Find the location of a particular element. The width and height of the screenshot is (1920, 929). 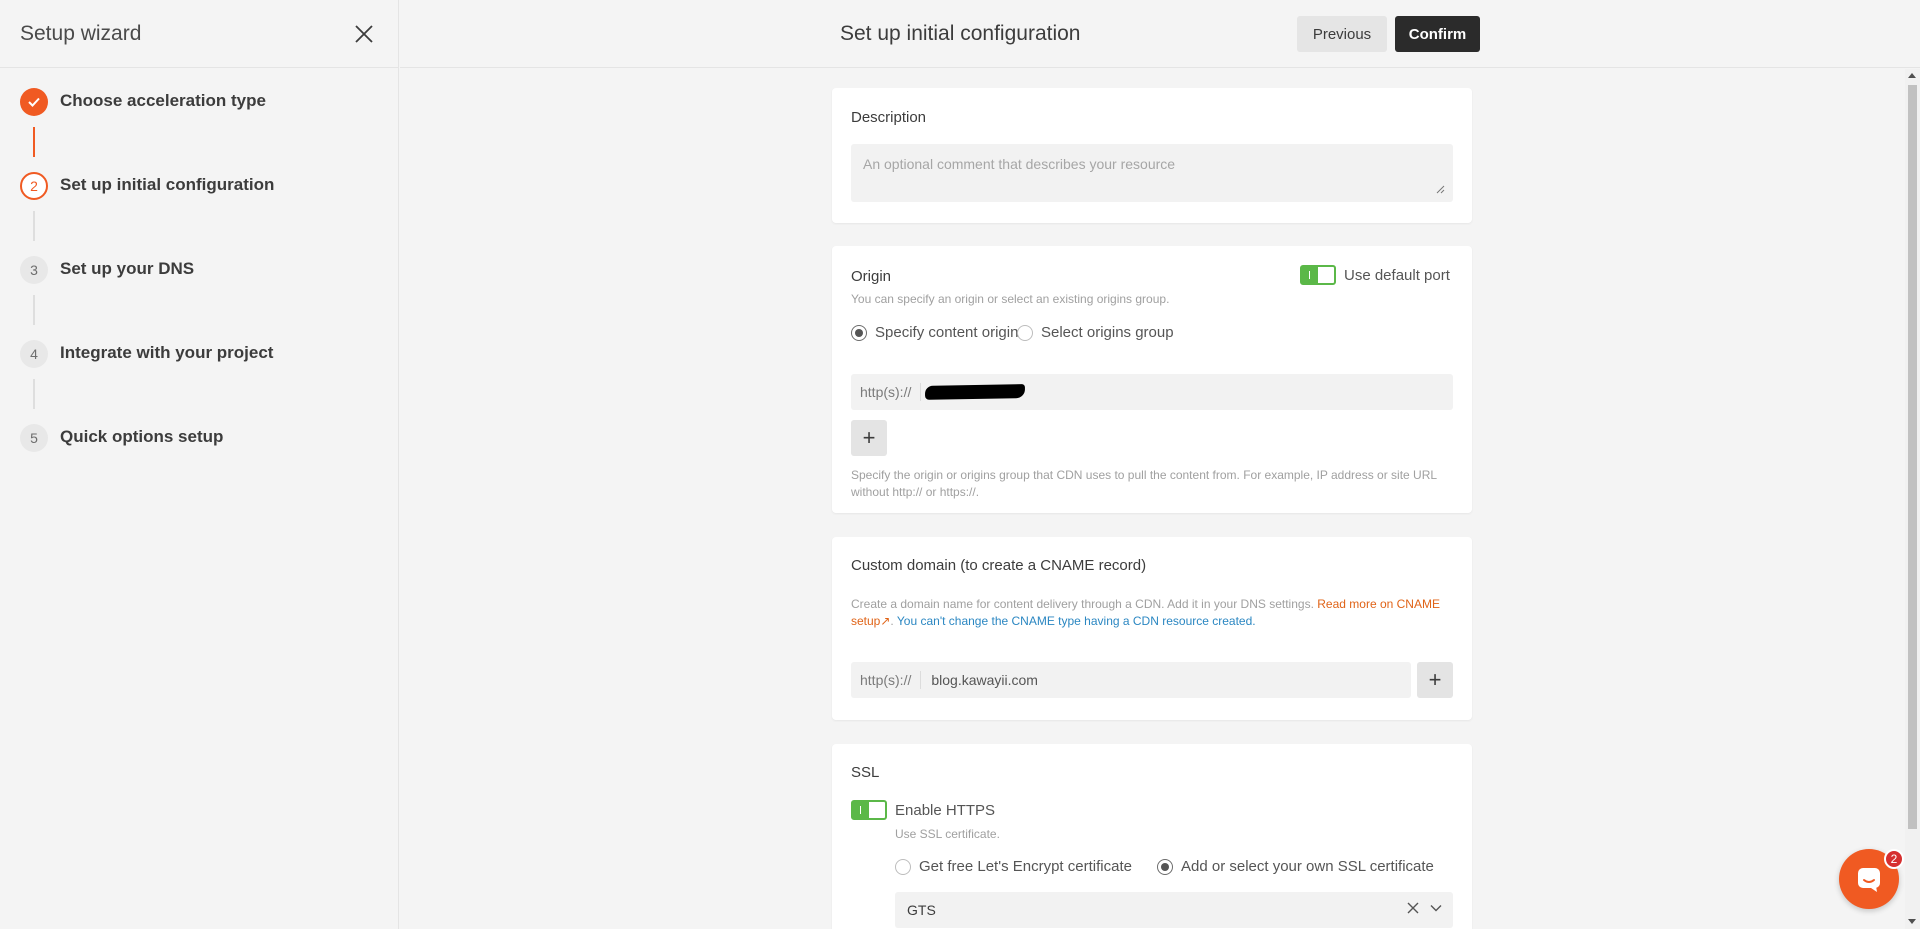

scroll-down-arrow-icon is located at coordinates (1912, 921).